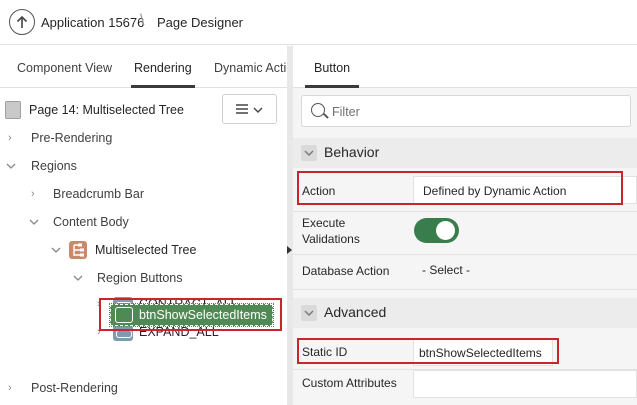 The image size is (637, 405). I want to click on database-action-label: Database Action, so click(346, 271).